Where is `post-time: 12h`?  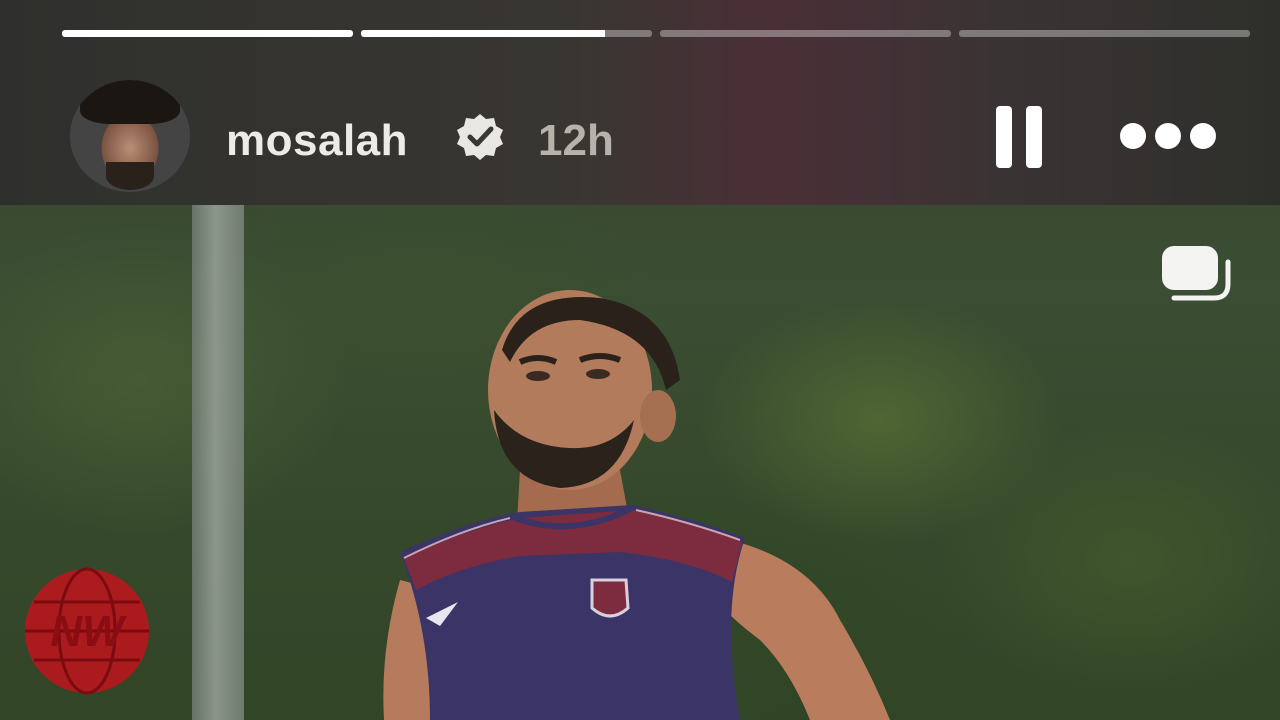
post-time: 12h is located at coordinates (576, 140).